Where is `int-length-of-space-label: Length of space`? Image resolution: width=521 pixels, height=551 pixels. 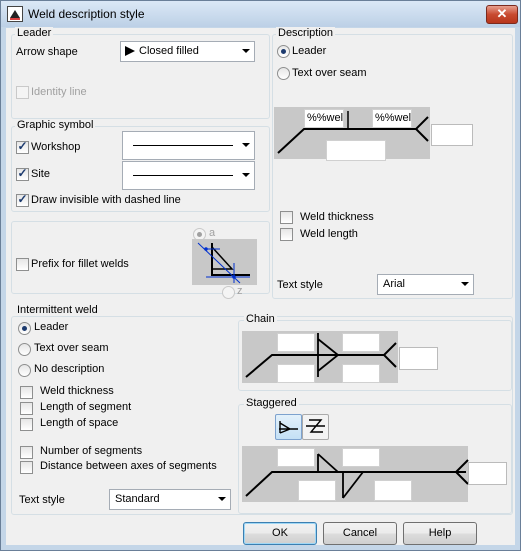
int-length-of-space-label: Length of space is located at coordinates (79, 423).